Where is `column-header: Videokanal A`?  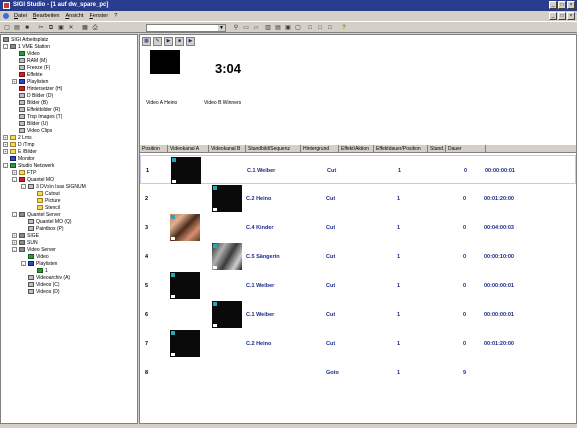
column-header: Videokanal A is located at coordinates (188, 149).